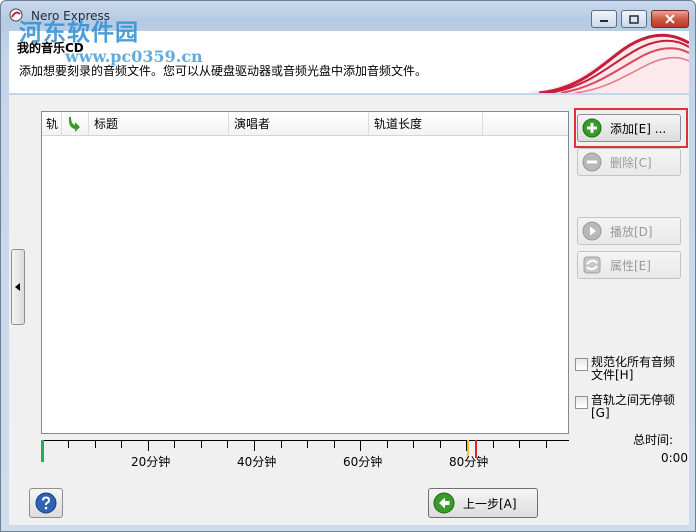 The width and height of the screenshot is (696, 532). I want to click on timeline-label-40: 40分钟, so click(257, 462).